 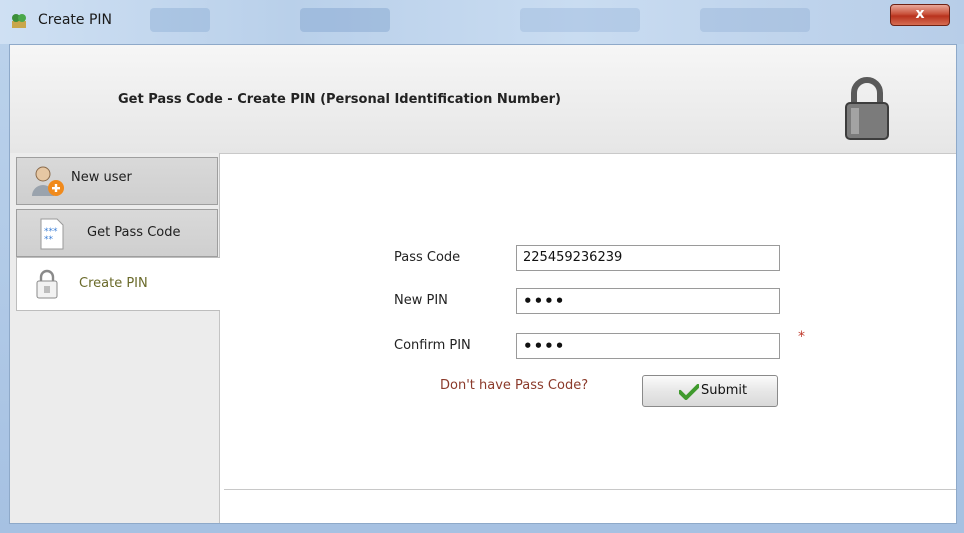 I want to click on close-icon: x, so click(x=920, y=14).